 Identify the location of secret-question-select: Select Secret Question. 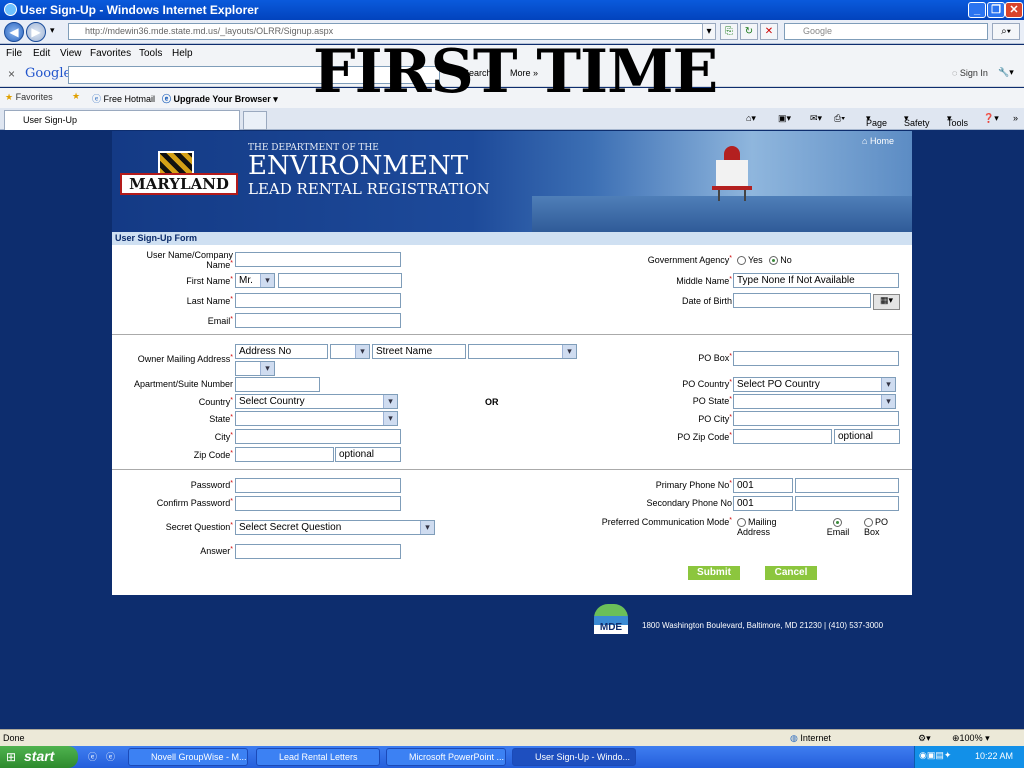
(335, 527).